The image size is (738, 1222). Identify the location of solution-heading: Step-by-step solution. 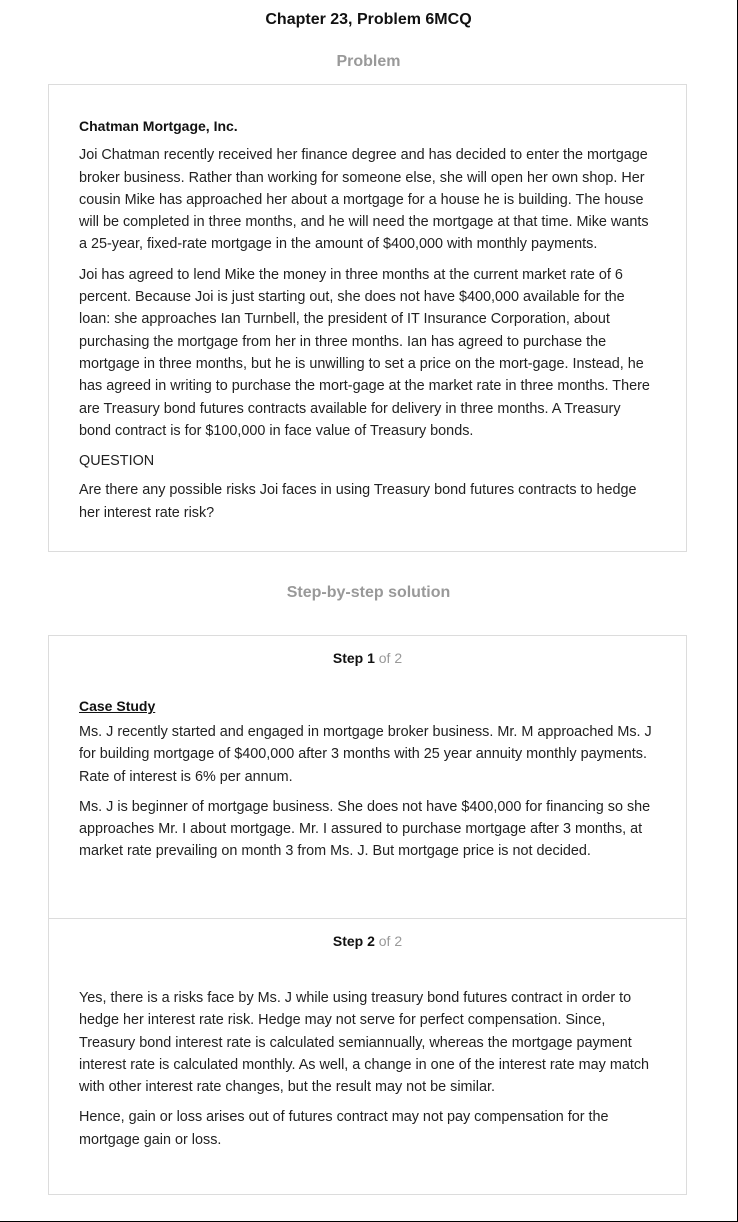
(368, 592).